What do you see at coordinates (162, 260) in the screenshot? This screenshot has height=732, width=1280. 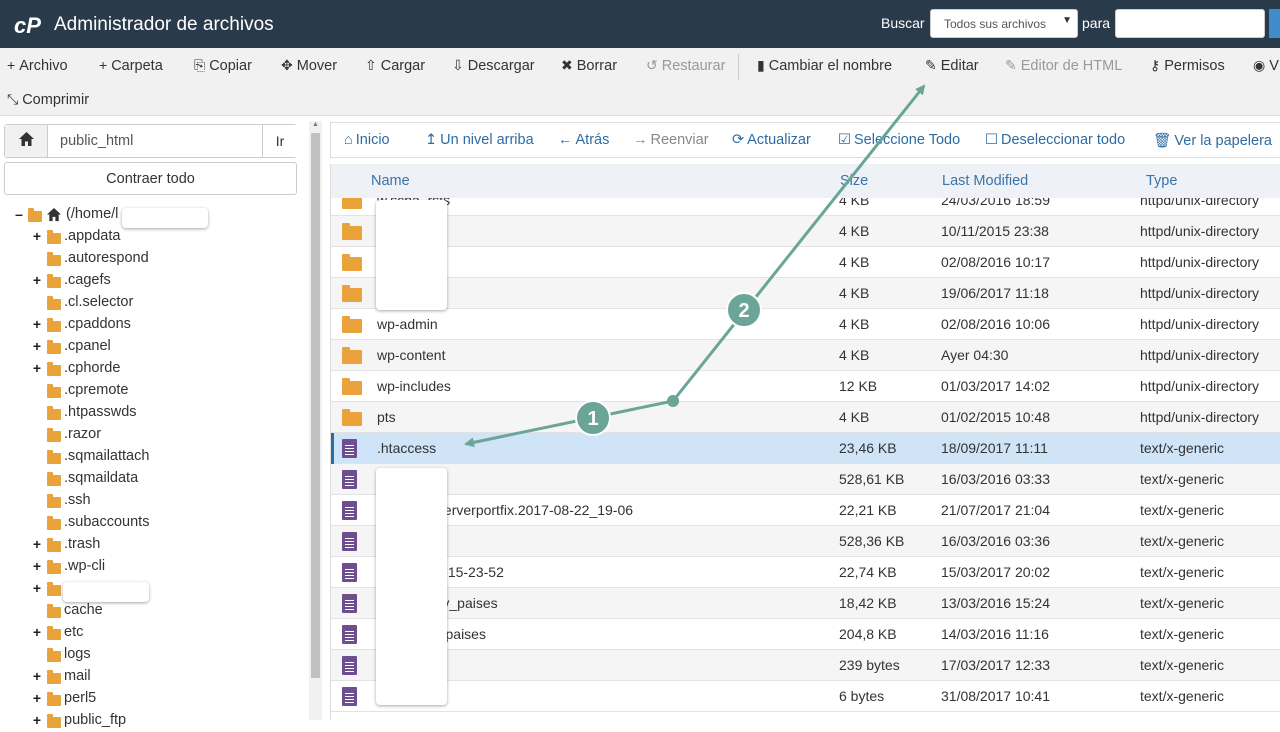 I see `tree-item: .autorespond` at bounding box center [162, 260].